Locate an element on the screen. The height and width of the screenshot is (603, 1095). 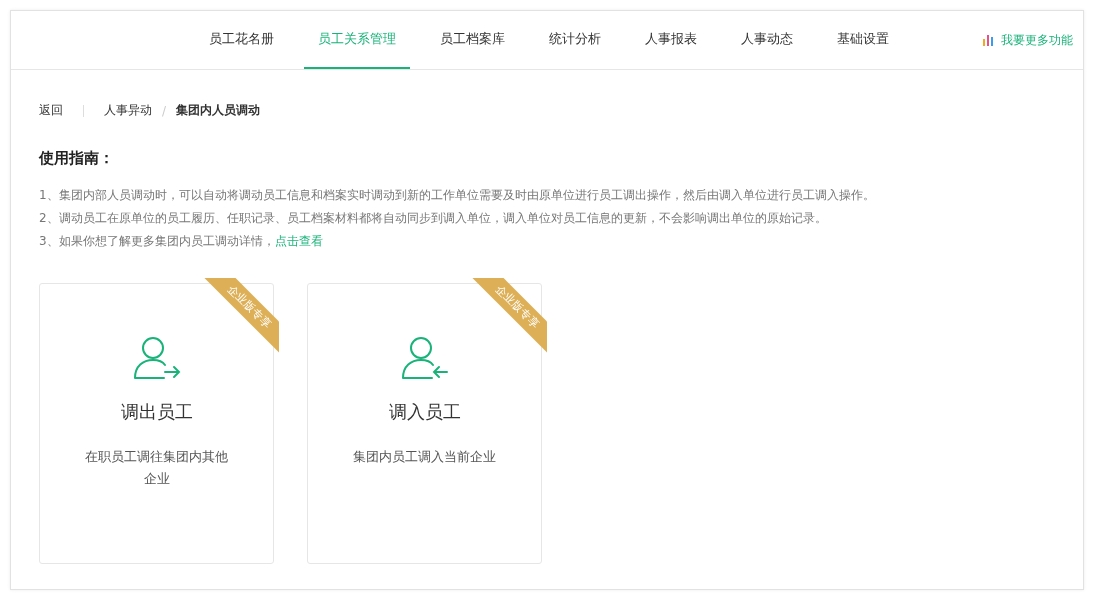
nav-tab: 人事报表 is located at coordinates (671, 40).